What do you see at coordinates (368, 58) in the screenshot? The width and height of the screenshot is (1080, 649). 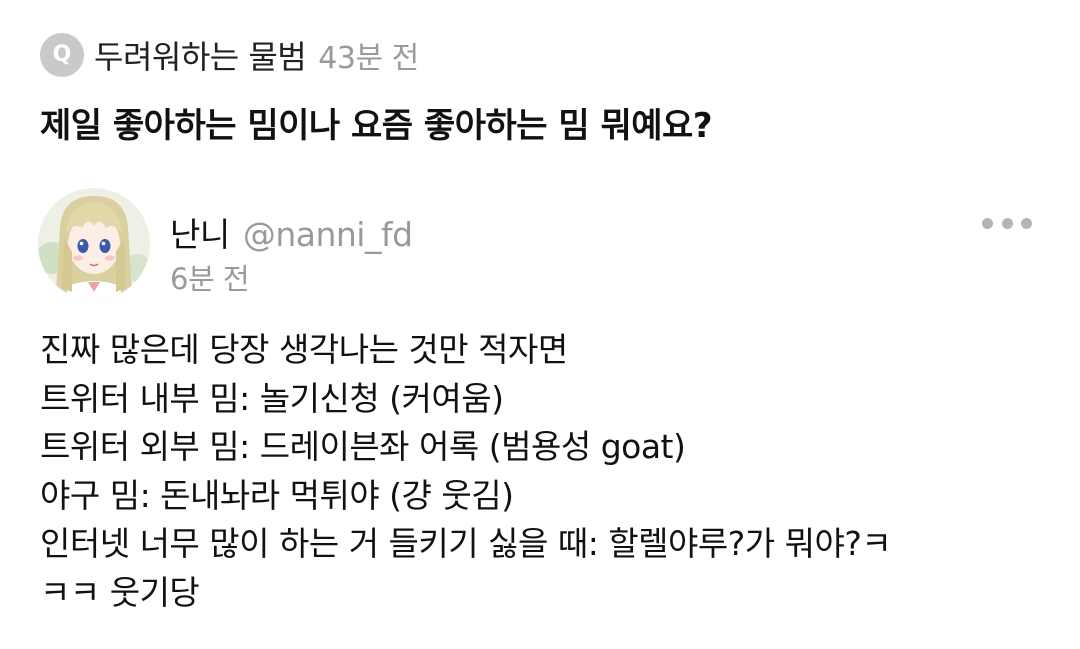 I see `asked-time: 43분 전` at bounding box center [368, 58].